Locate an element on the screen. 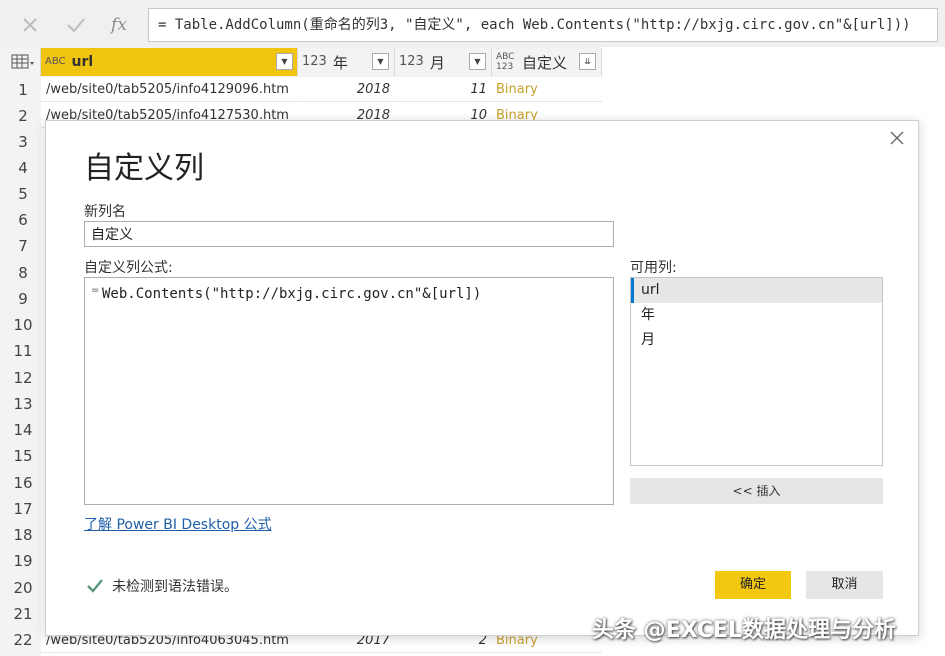 The height and width of the screenshot is (656, 945). dialog-title: 自定义列 is located at coordinates (144, 168).